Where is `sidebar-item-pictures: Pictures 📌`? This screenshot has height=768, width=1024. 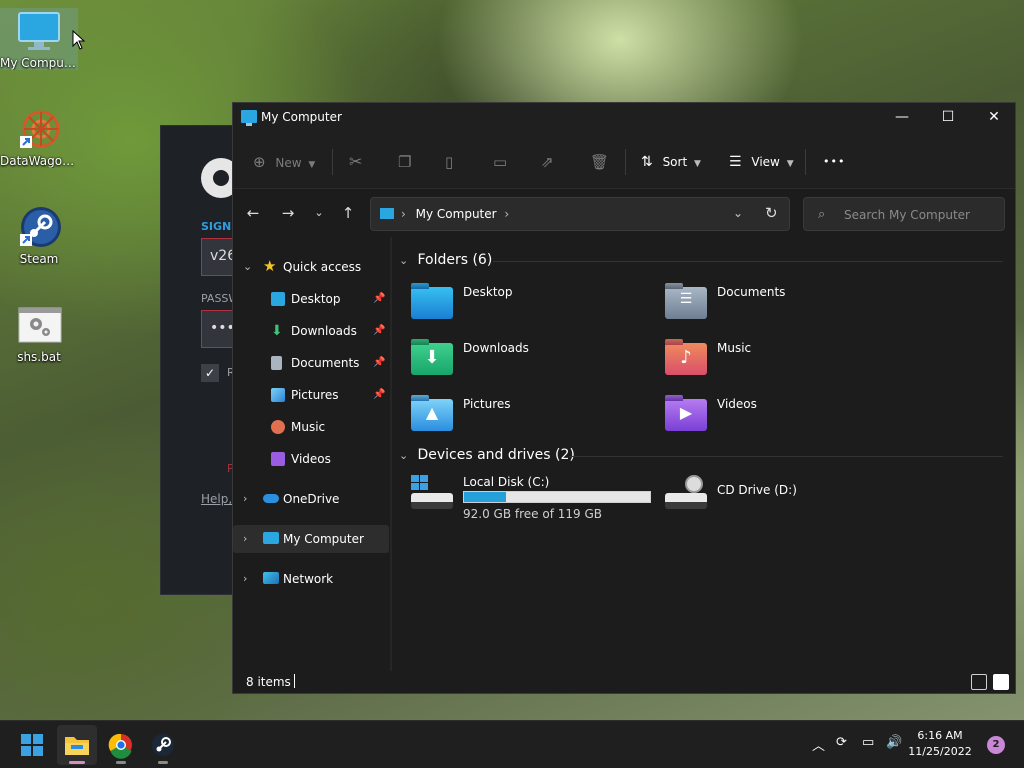
sidebar-item-pictures: Pictures 📌 is located at coordinates (311, 395).